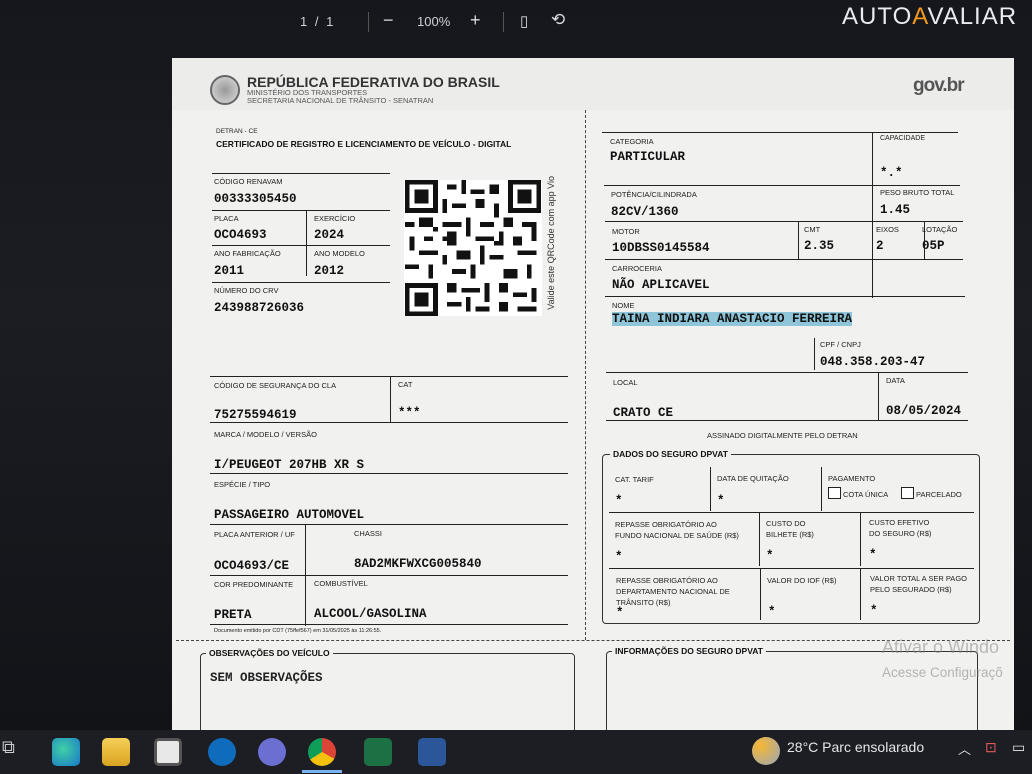  I want to click on especie-value: PASSAGEIRO AUTOMOVEL, so click(289, 515).